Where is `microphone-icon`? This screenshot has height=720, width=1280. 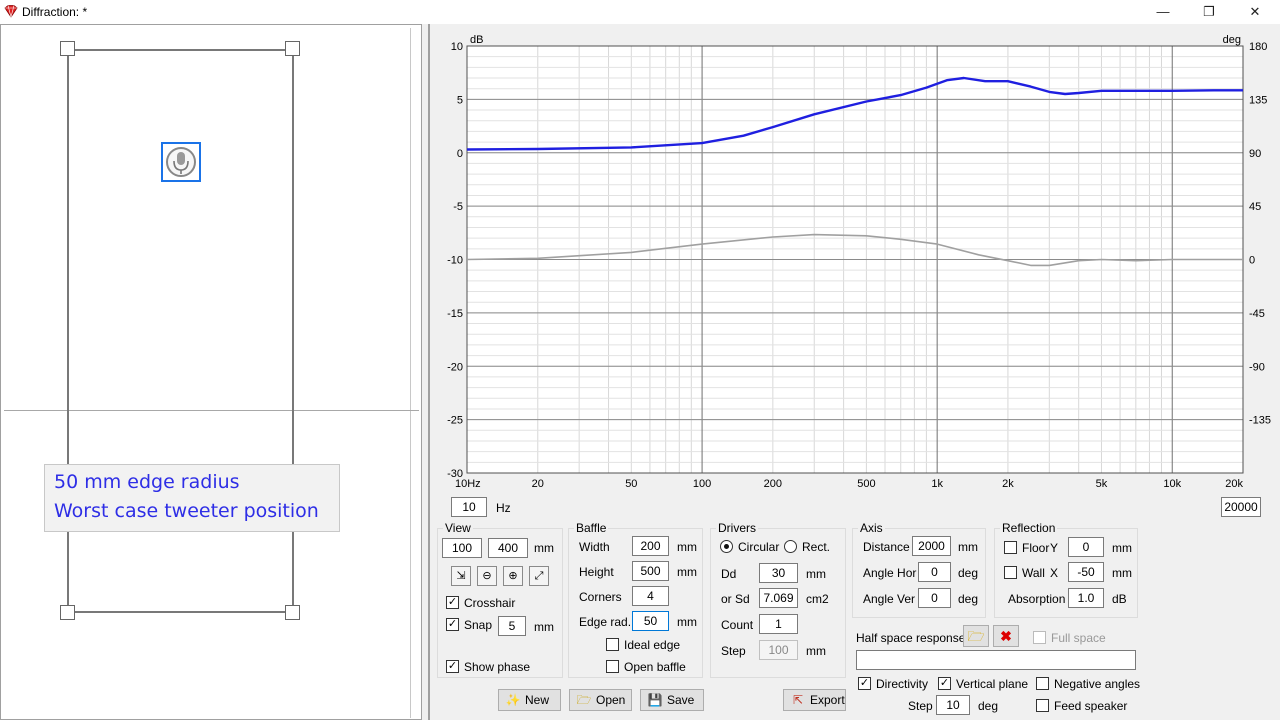 microphone-icon is located at coordinates (181, 162).